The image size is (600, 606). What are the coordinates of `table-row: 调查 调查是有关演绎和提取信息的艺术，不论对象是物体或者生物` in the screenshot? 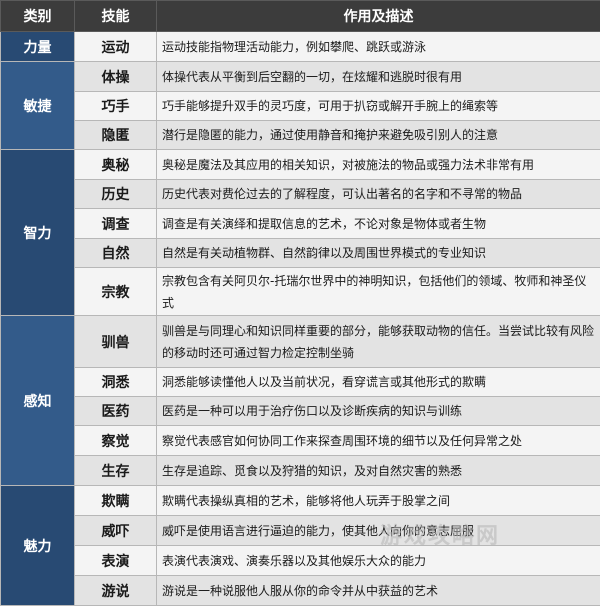 It's located at (300, 224).